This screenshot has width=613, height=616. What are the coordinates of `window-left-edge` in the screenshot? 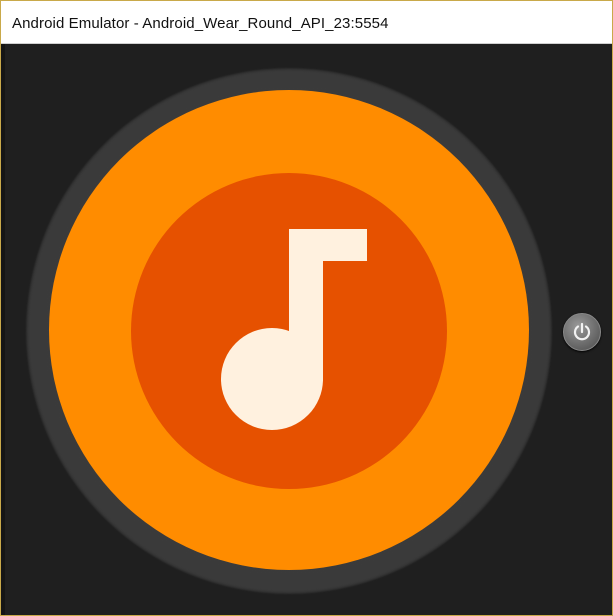 It's located at (3, 329).